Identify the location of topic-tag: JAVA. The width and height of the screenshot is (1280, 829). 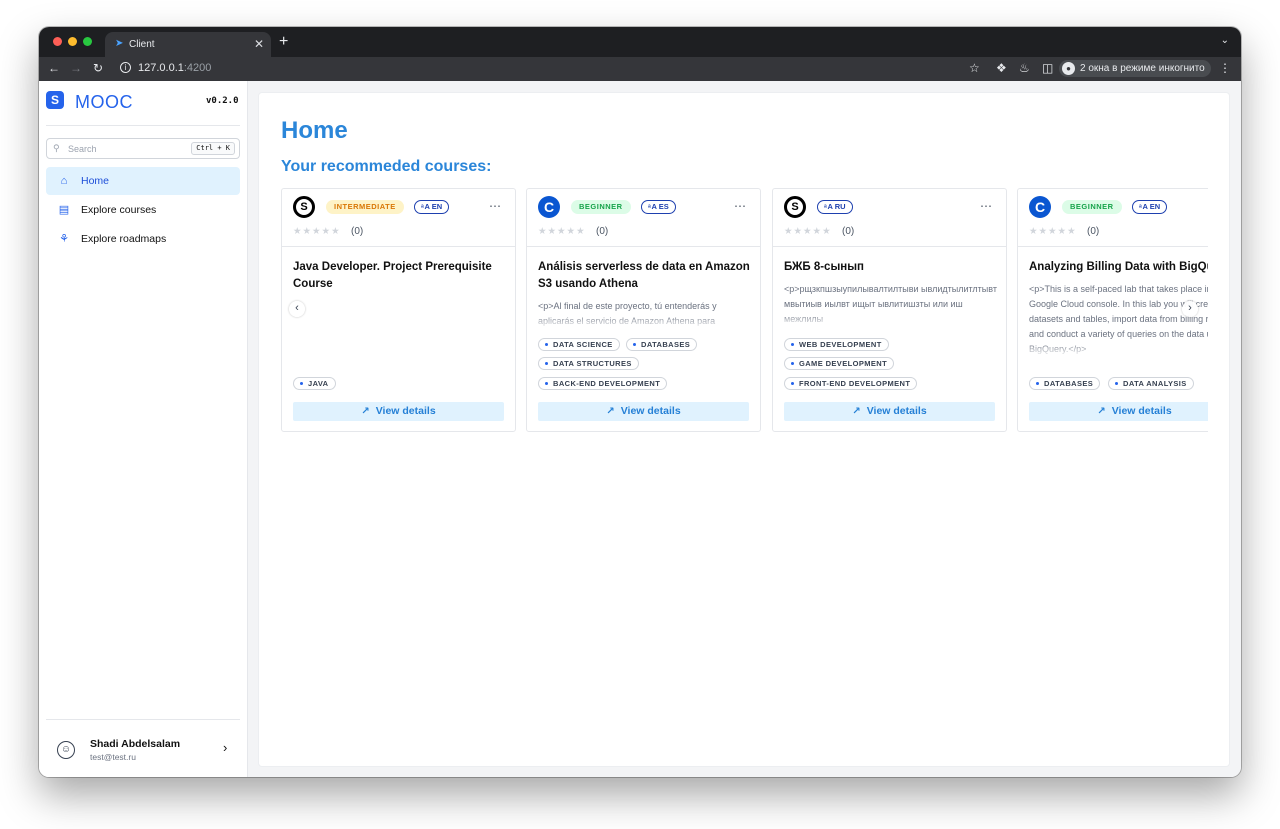
(314, 383).